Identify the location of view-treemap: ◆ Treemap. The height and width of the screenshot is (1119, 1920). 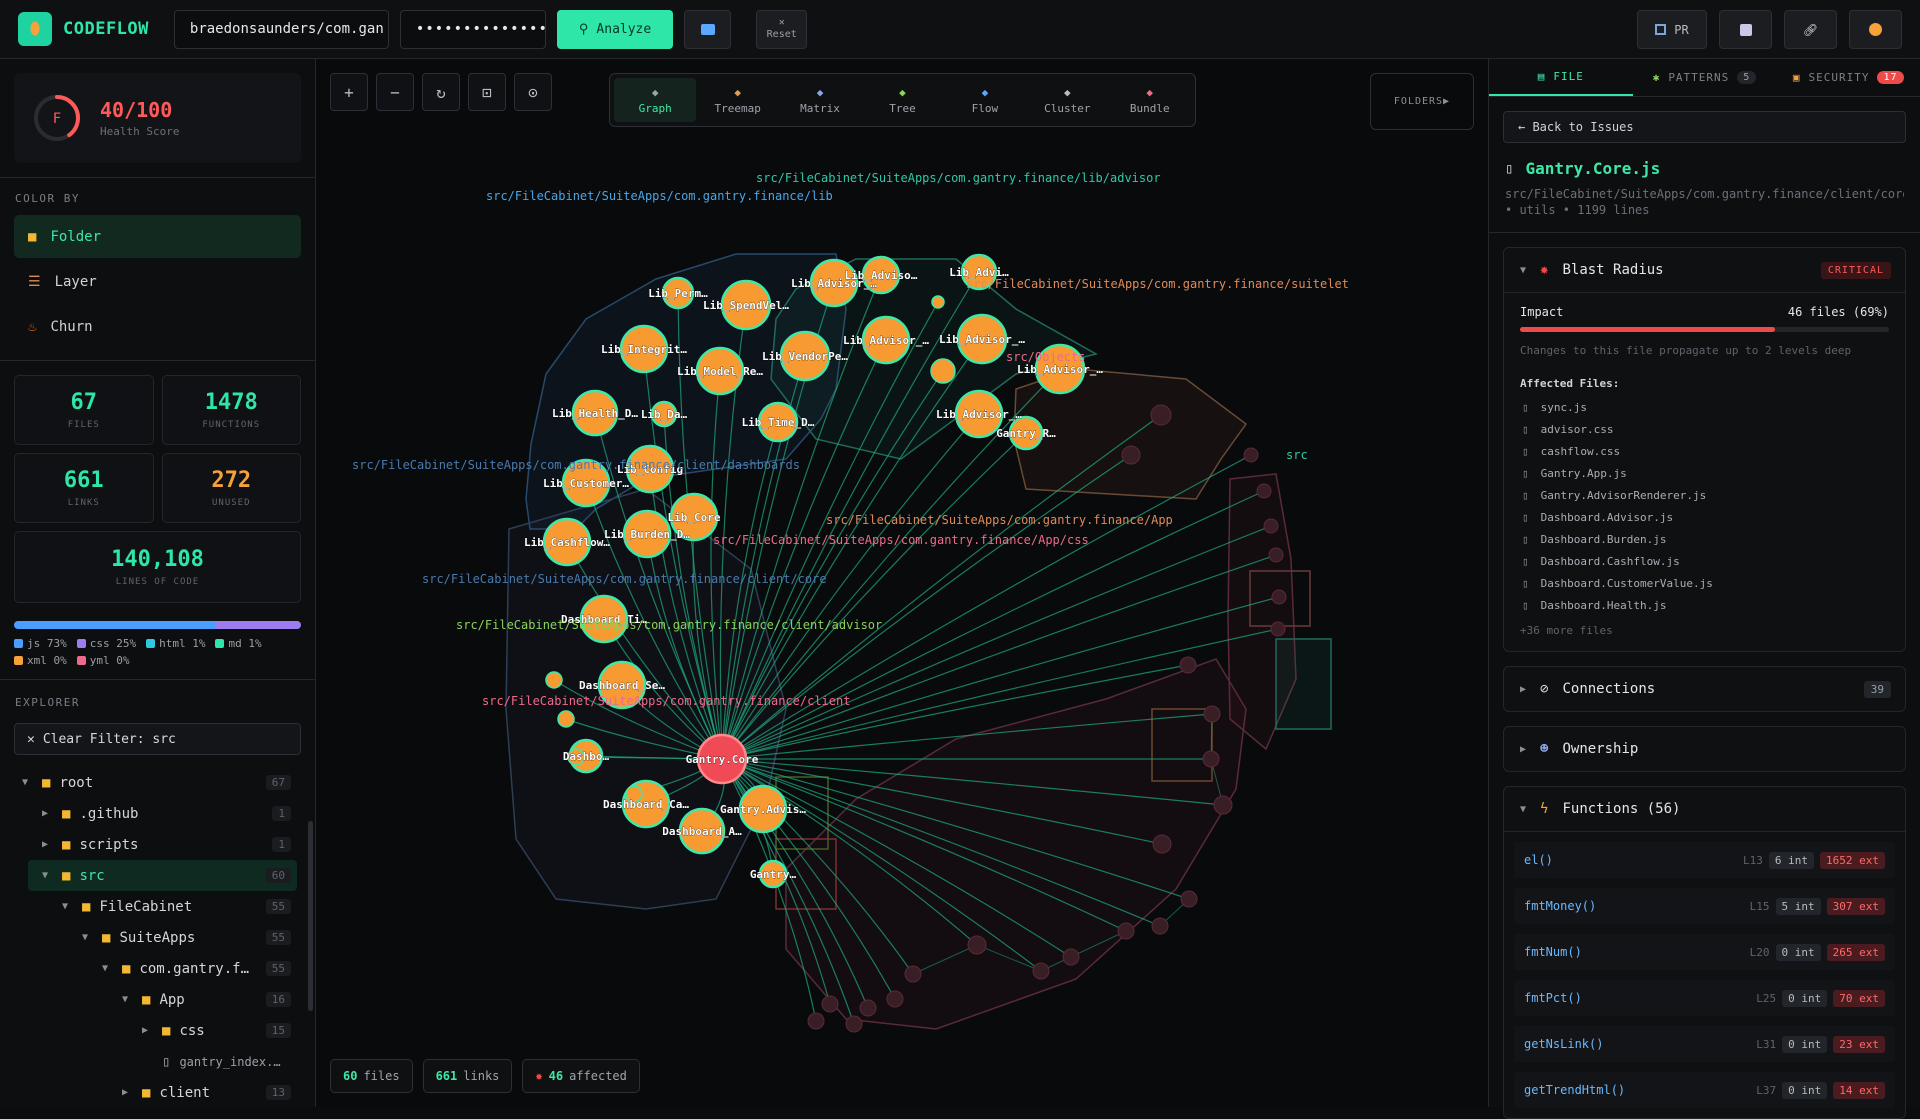
(737, 100).